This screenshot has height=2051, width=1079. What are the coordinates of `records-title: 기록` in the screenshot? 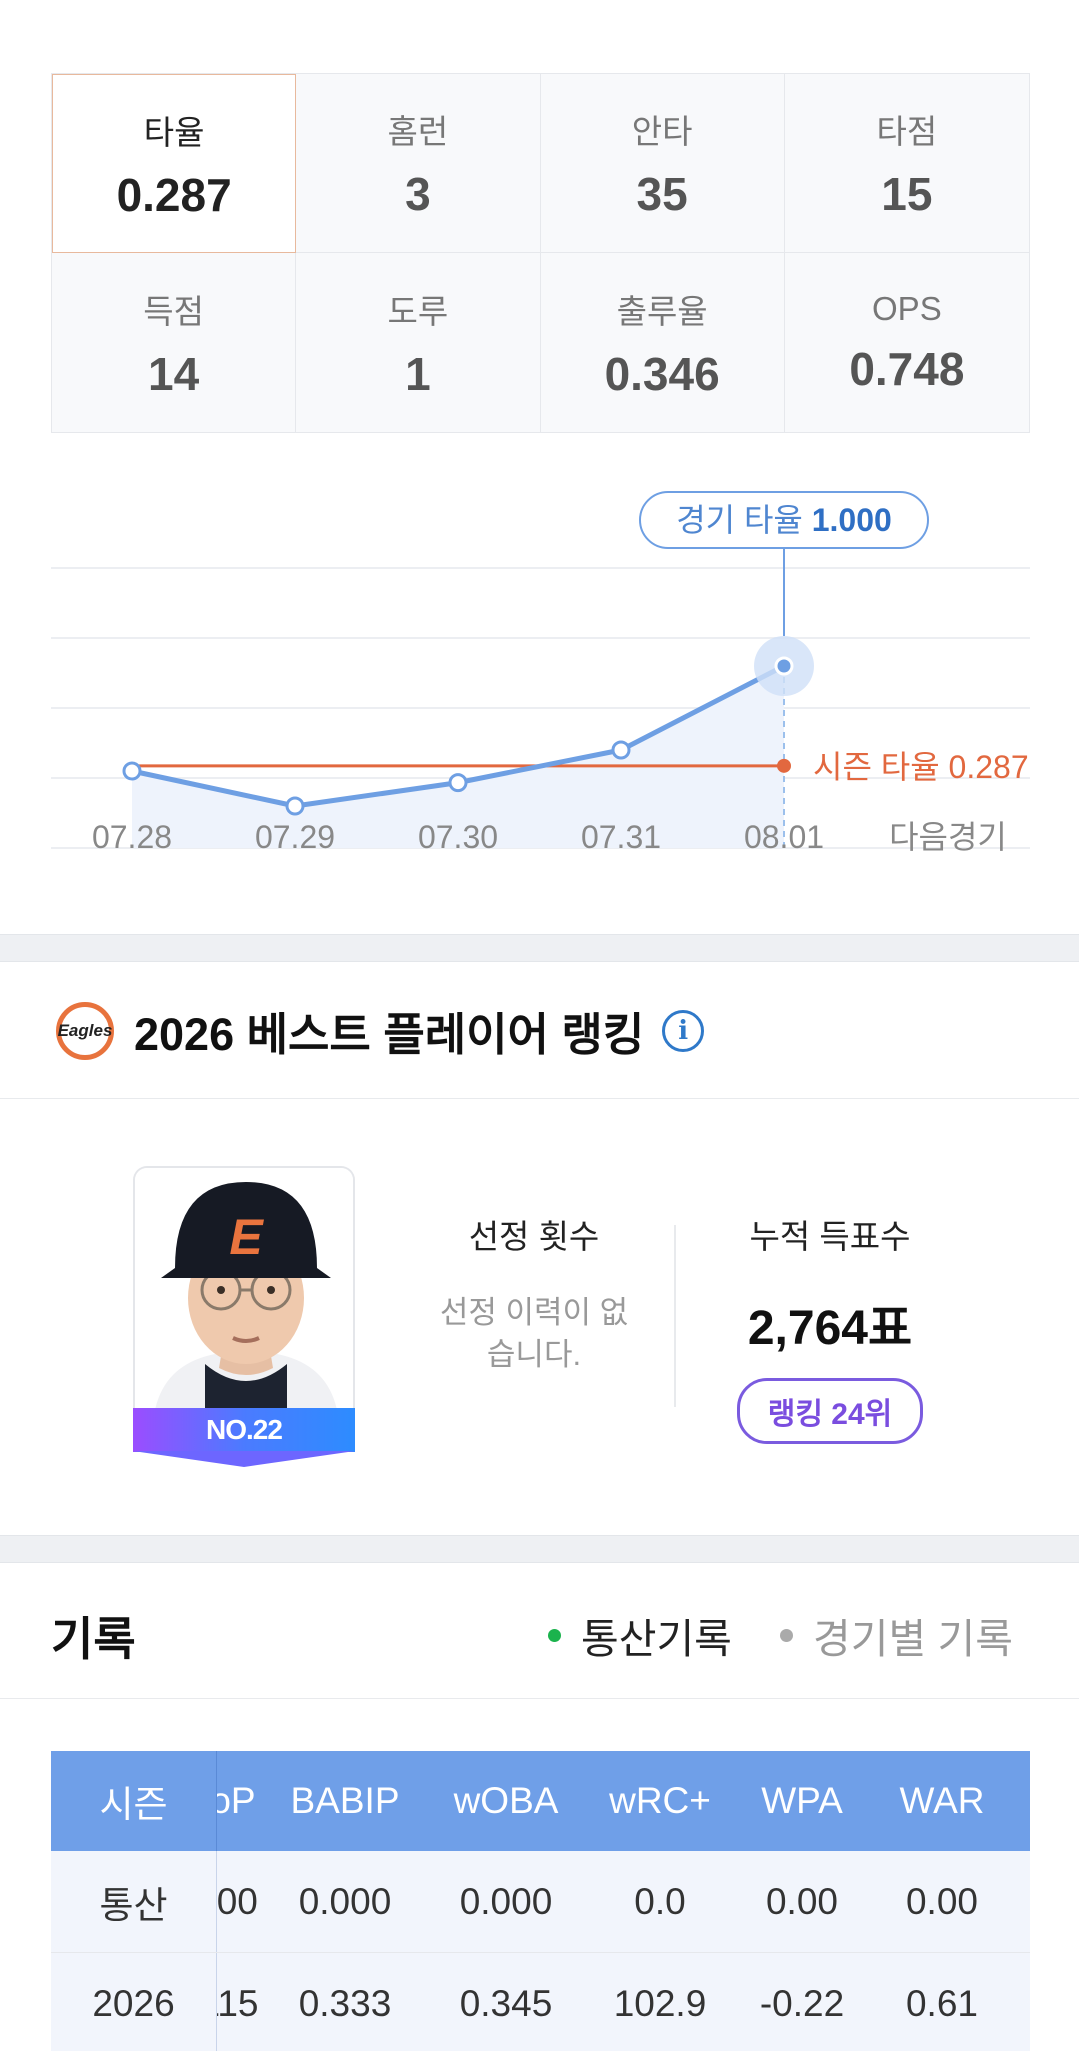 It's located at (93, 1639).